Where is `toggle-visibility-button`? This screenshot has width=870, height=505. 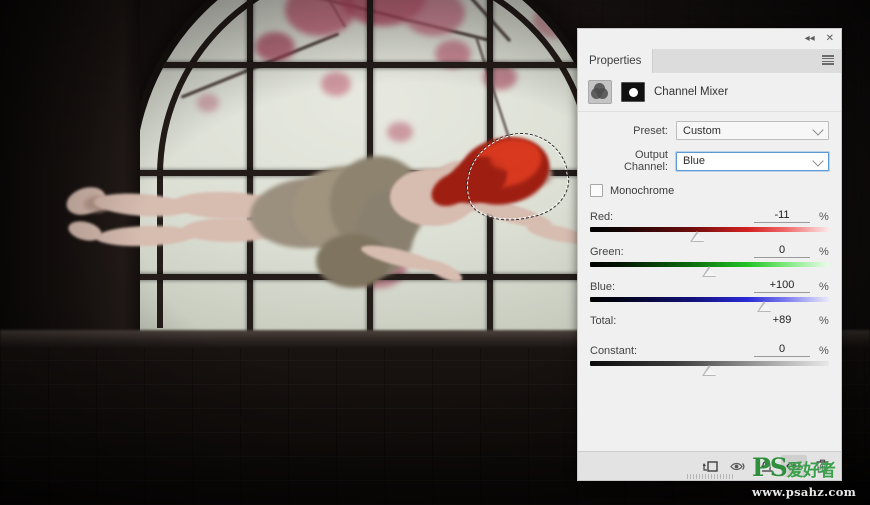 toggle-visibility-button is located at coordinates (794, 466).